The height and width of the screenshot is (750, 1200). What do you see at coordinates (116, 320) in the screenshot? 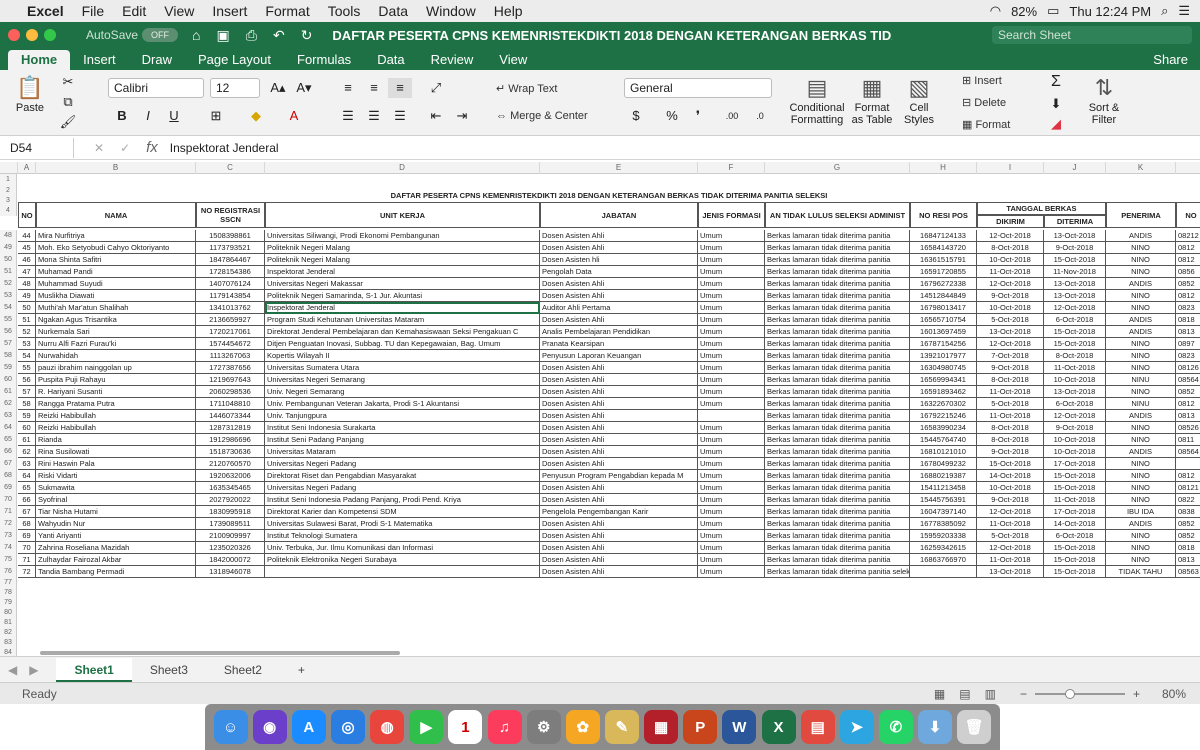
I see `cell-nama: Ngakan Agus Trisantika` at bounding box center [116, 320].